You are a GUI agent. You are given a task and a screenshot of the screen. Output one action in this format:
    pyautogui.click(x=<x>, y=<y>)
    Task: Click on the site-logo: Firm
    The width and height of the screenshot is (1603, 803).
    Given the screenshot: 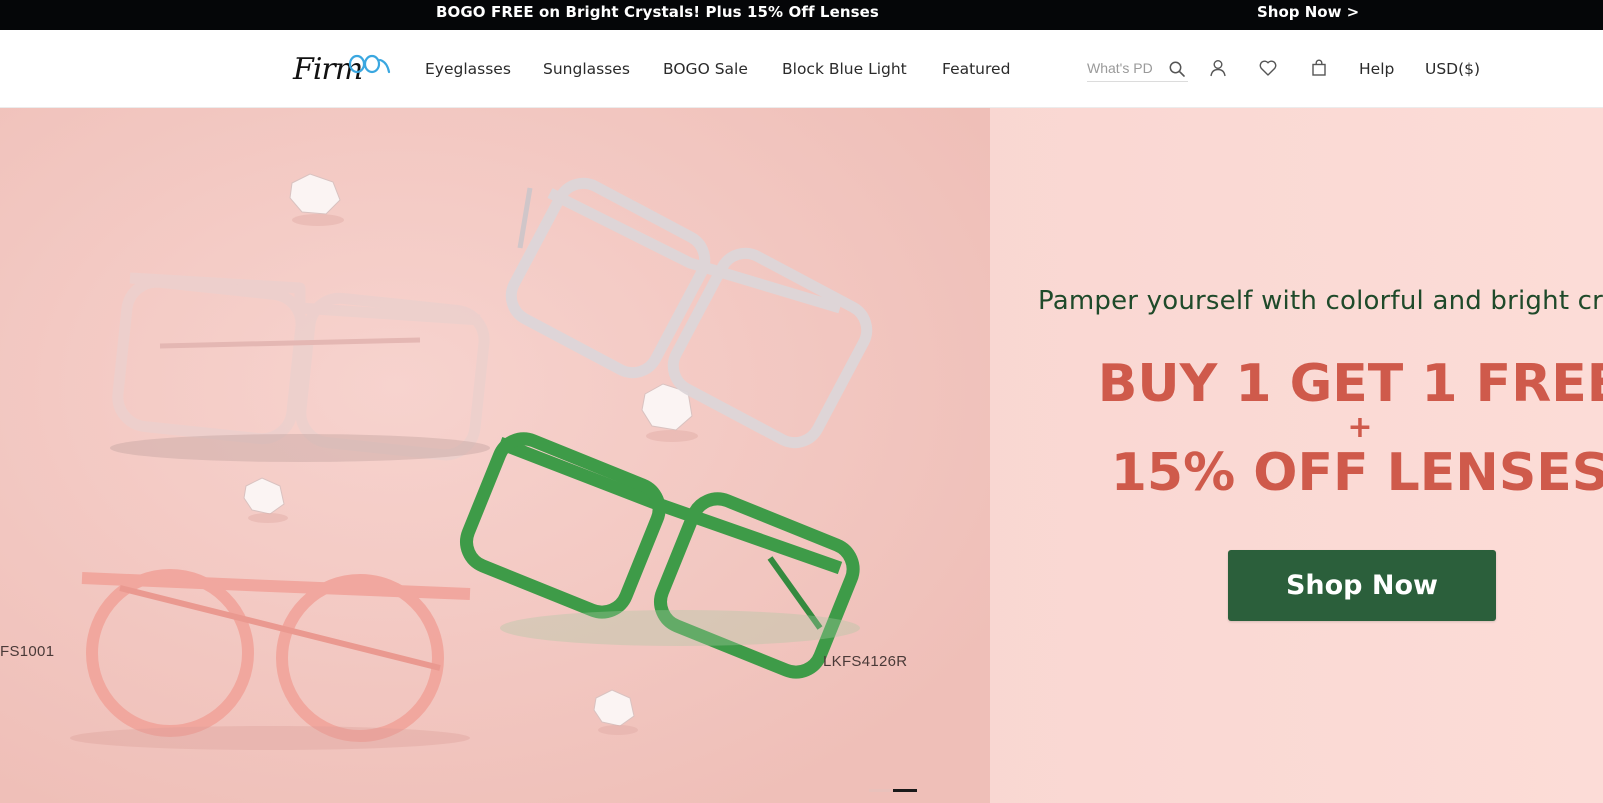 What is the action you would take?
    pyautogui.click(x=344, y=68)
    